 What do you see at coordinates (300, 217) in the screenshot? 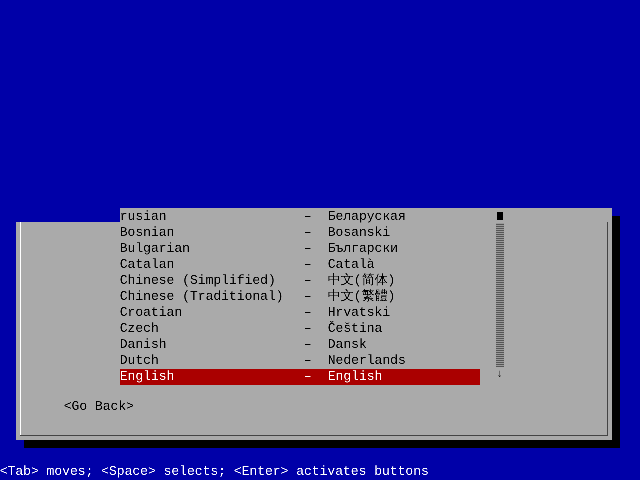
I see `language-list-item: rusian – Беларуская` at bounding box center [300, 217].